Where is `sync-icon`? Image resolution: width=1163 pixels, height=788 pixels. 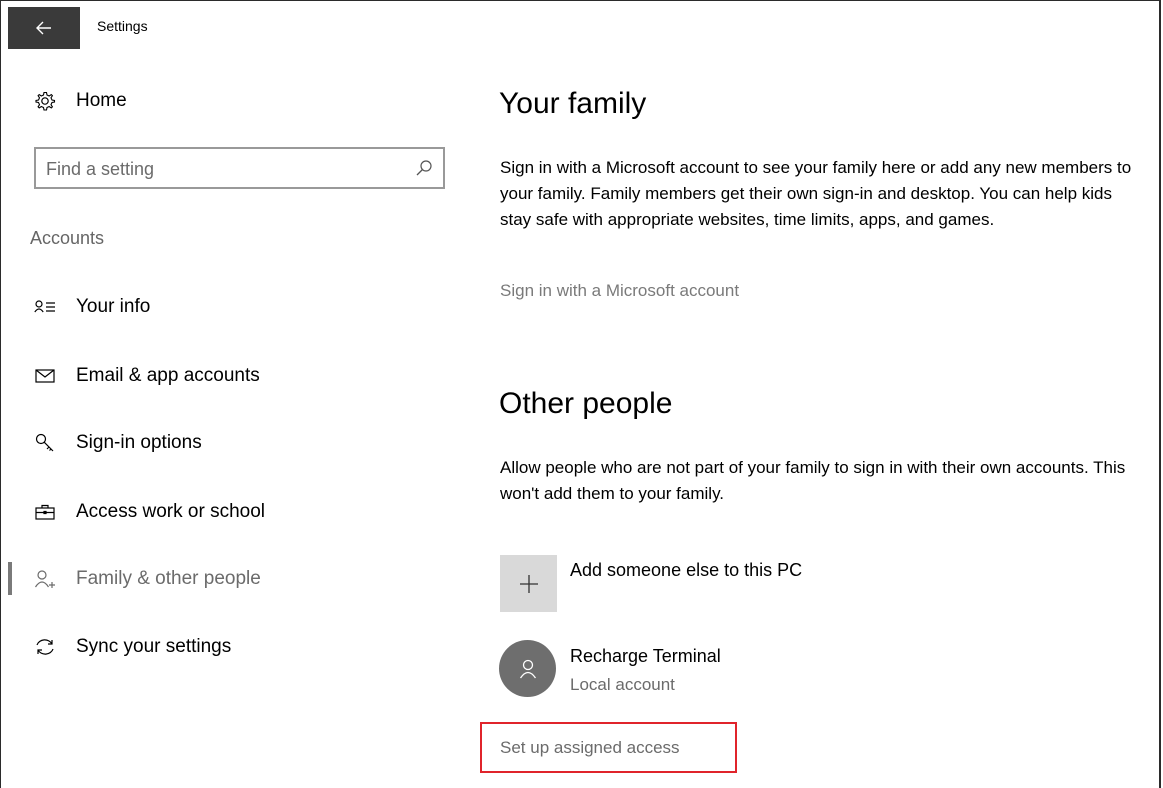 sync-icon is located at coordinates (45, 647).